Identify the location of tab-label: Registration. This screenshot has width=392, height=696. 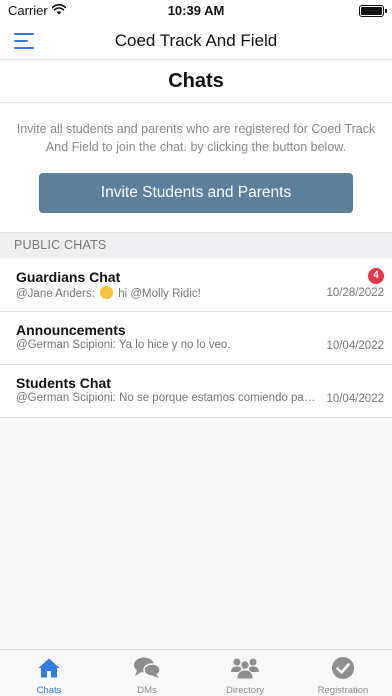
(343, 690).